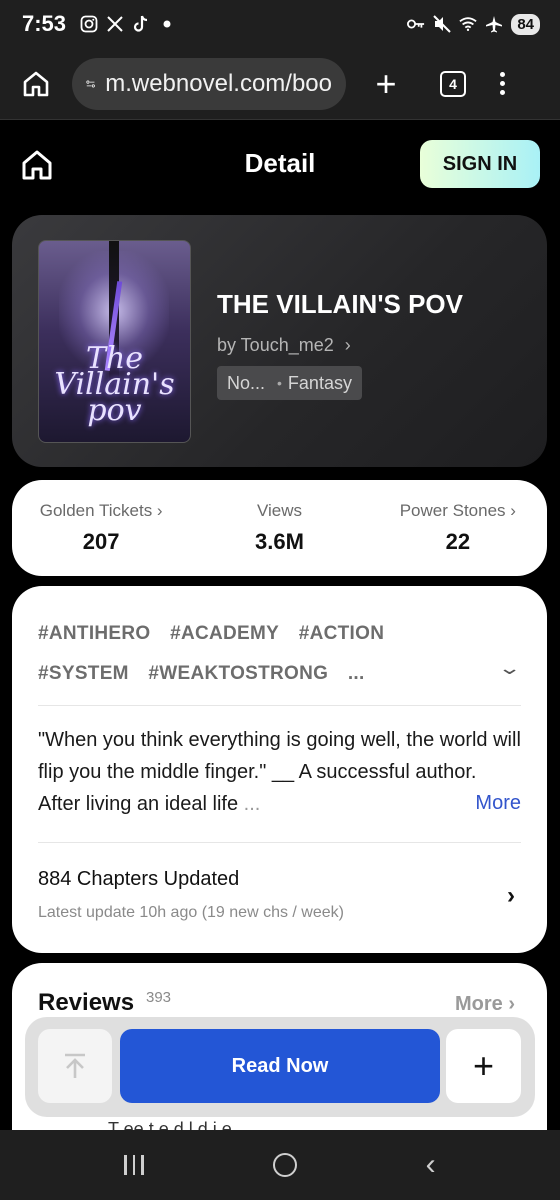 This screenshot has height=1200, width=560. I want to click on home-nav-button, so click(284, 1165).